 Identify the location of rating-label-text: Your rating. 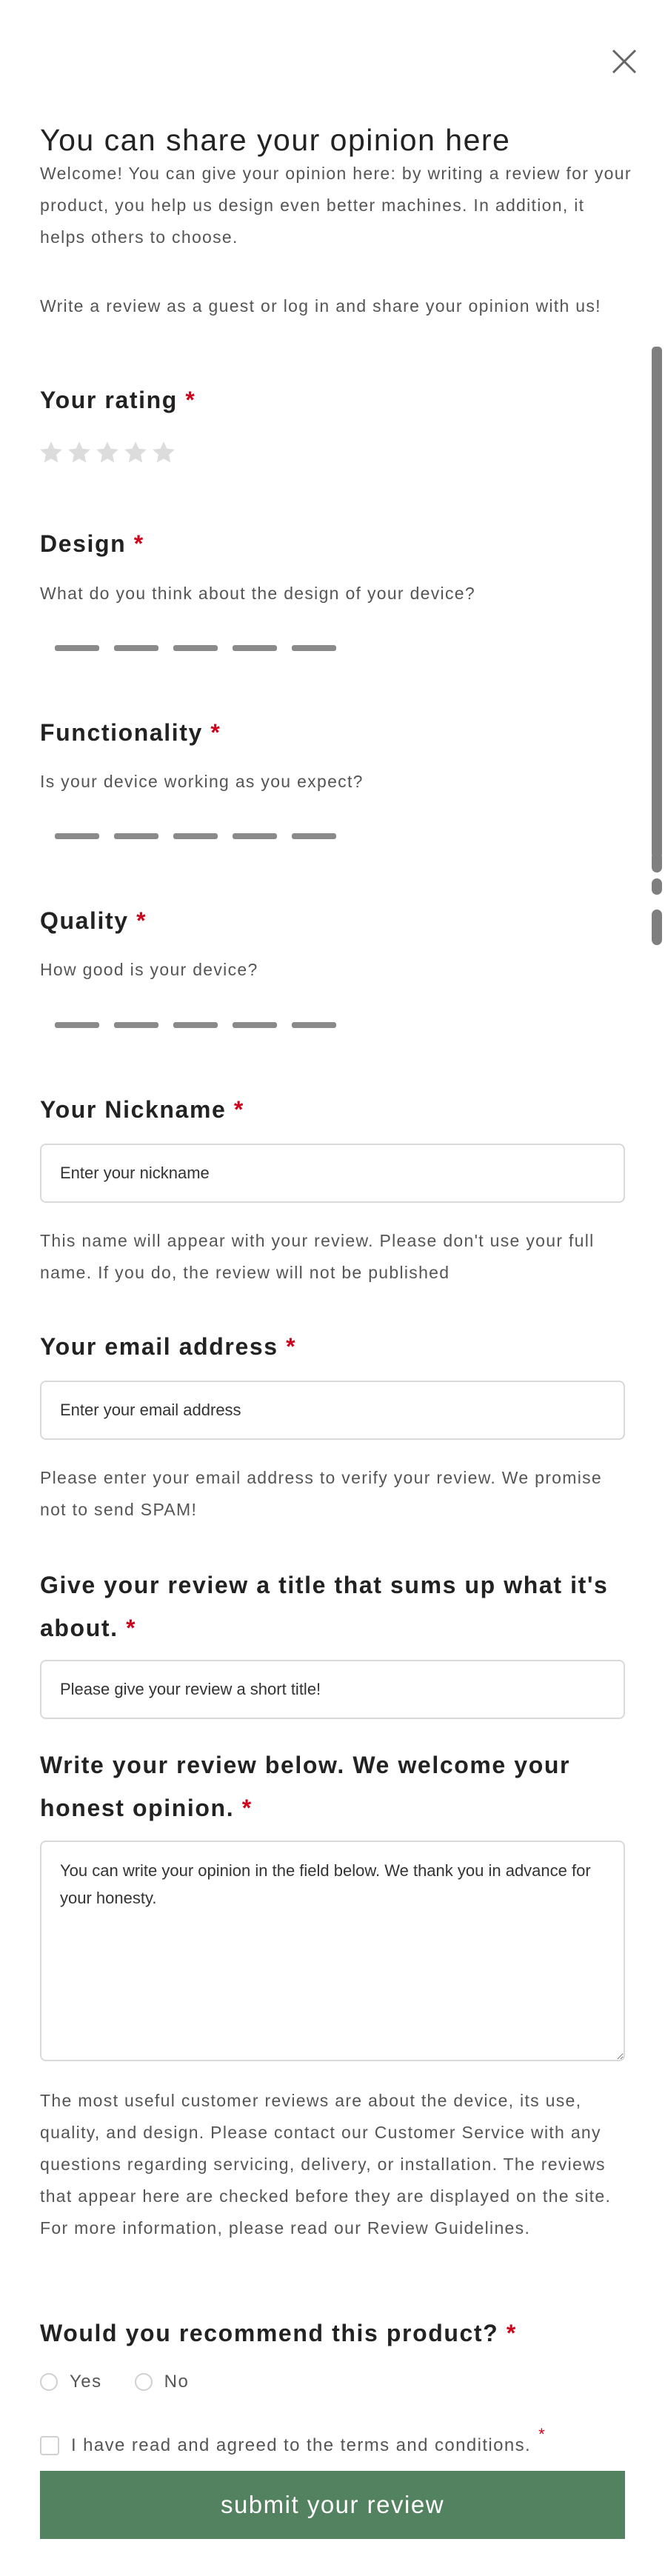
(109, 400).